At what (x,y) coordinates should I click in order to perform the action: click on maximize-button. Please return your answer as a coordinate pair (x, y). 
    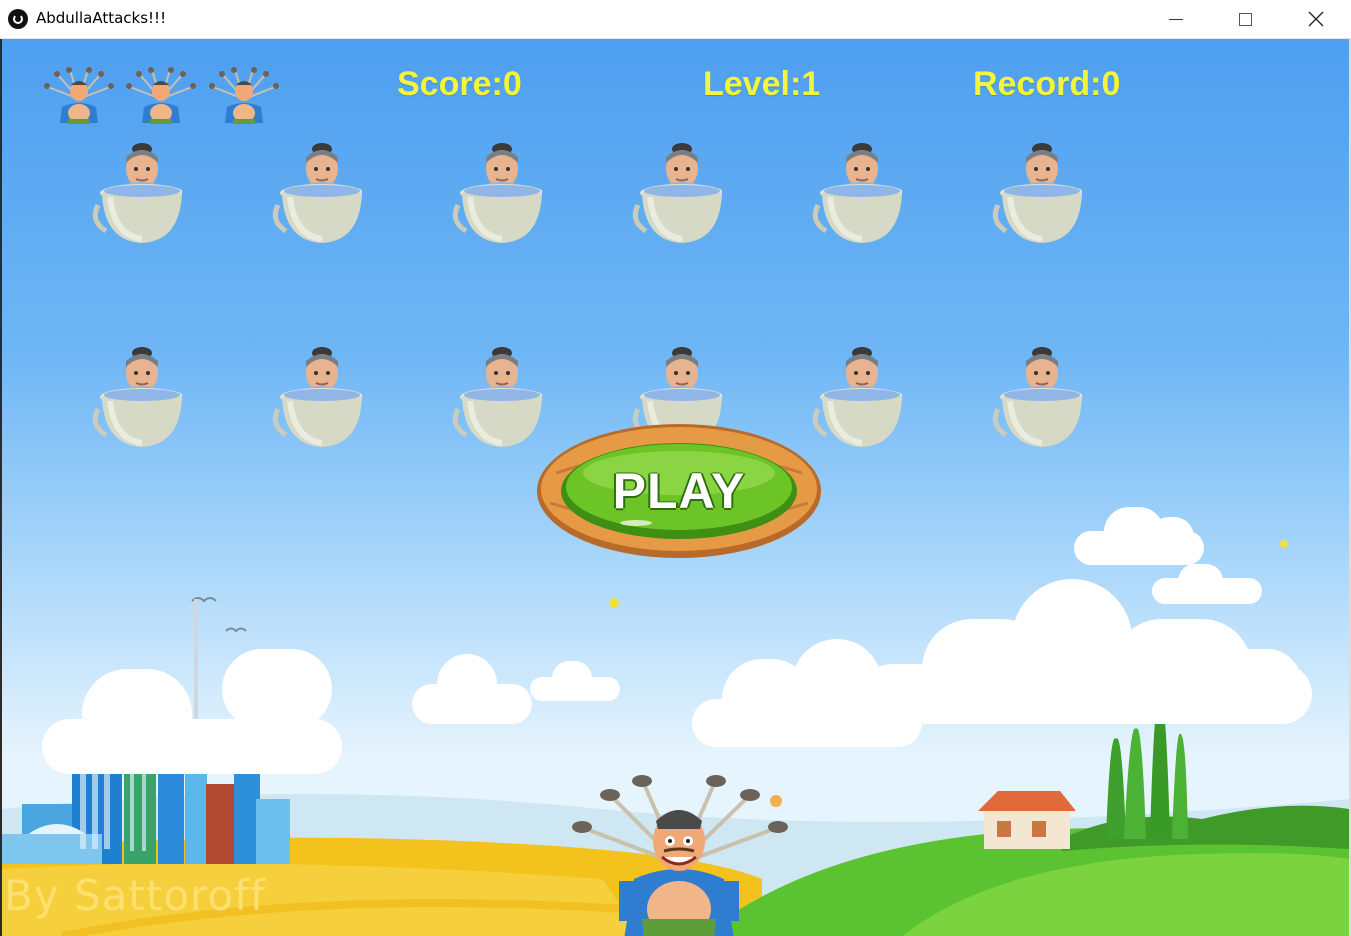
    Looking at the image, I should click on (1245, 19).